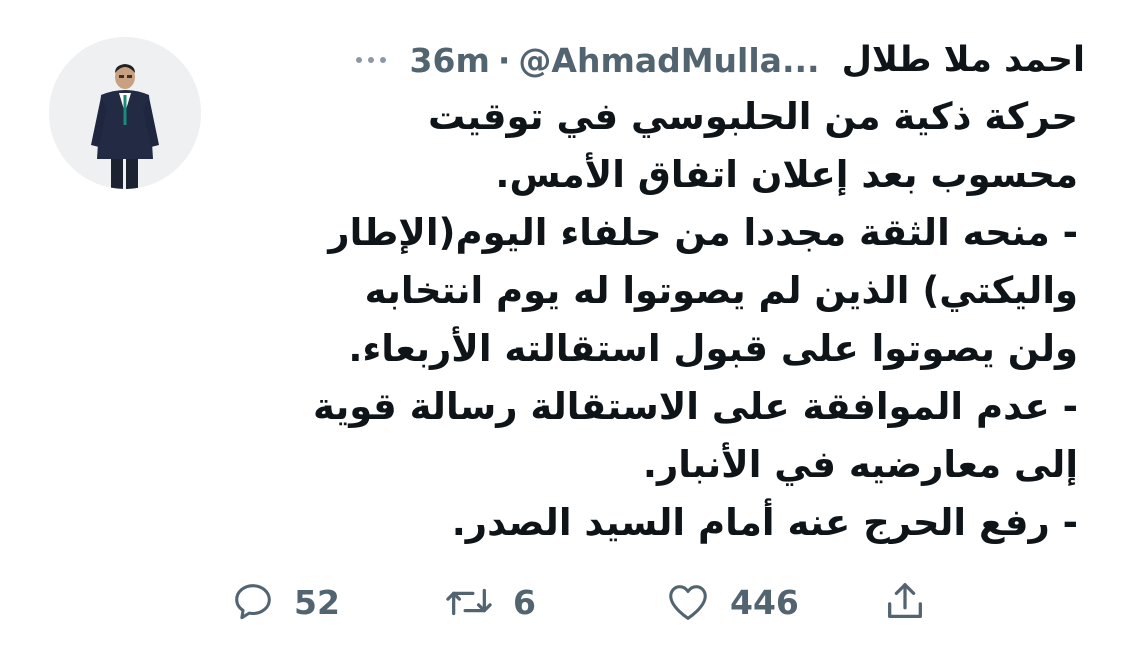 The image size is (1125, 657). I want to click on tweet-line: - عدم الموافقة على الاستقالة رسالة قوية, so click(695, 406).